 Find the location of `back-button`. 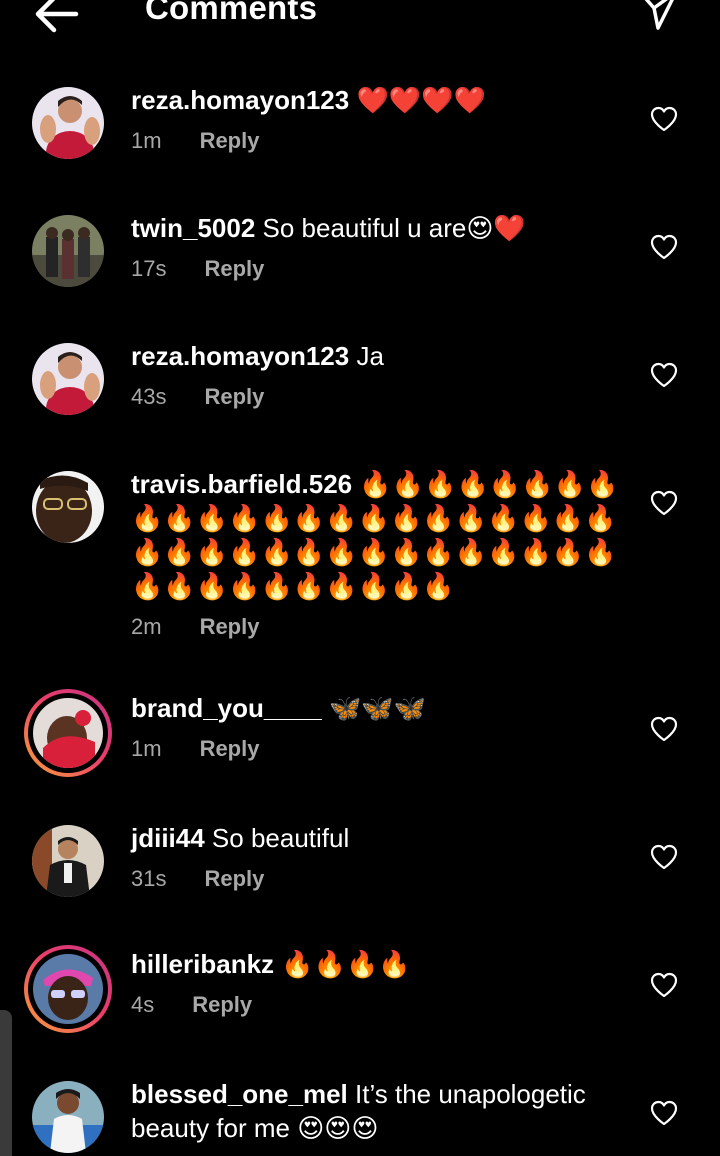

back-button is located at coordinates (56, 18).